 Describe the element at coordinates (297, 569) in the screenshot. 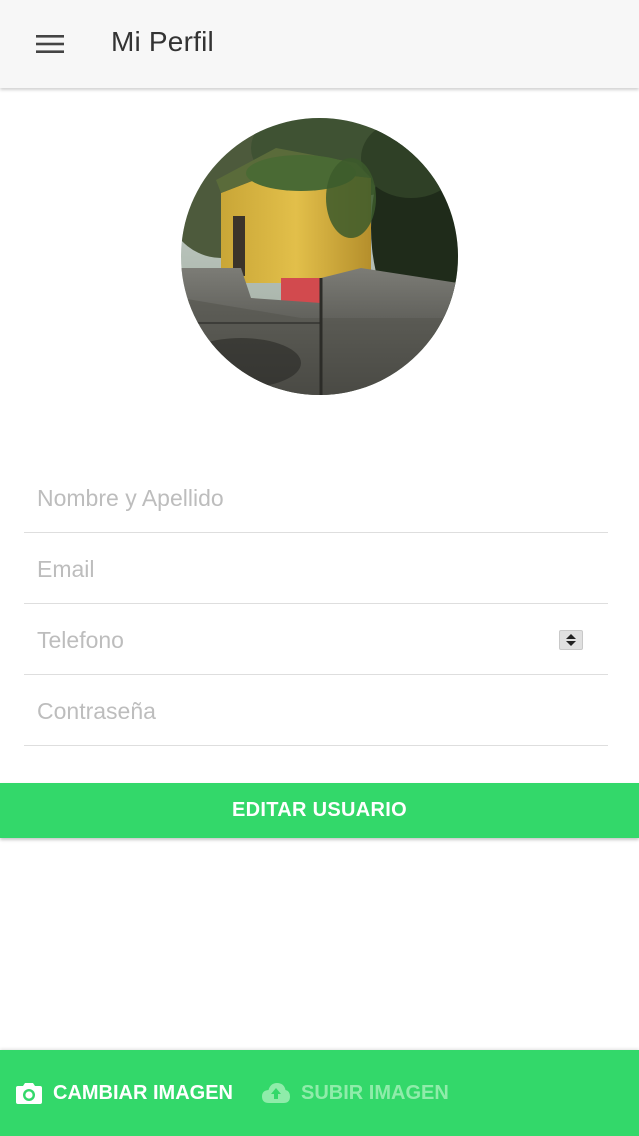

I see `email-input` at that location.